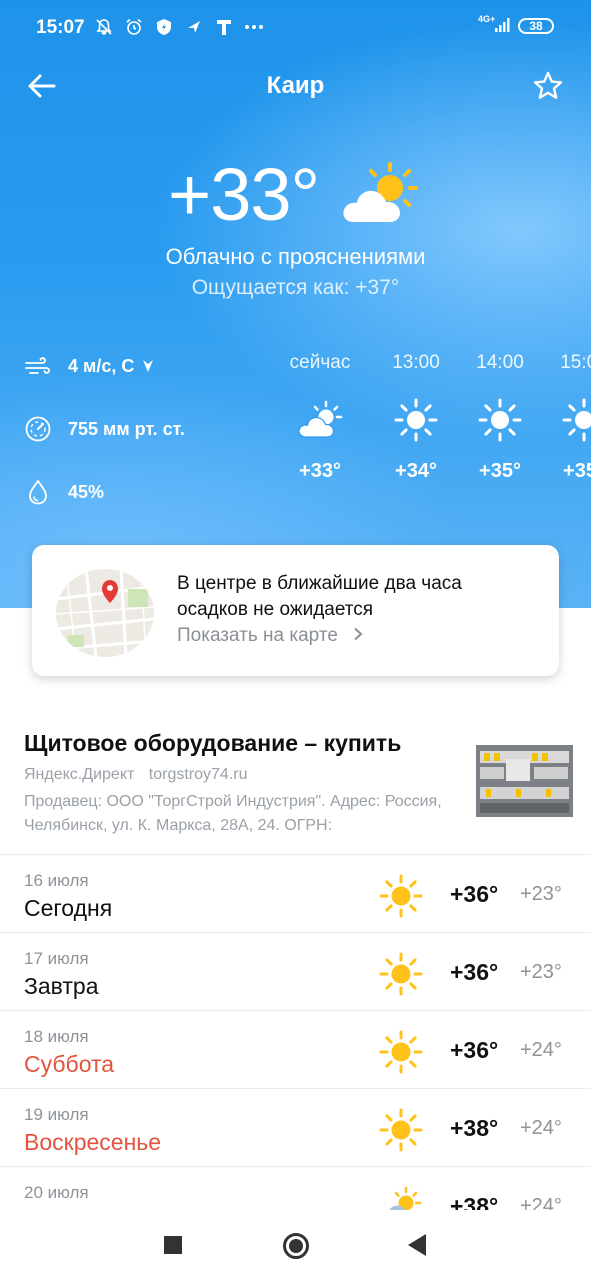 The width and height of the screenshot is (591, 1280). What do you see at coordinates (38, 429) in the screenshot?
I see `pressure-gauge-icon` at bounding box center [38, 429].